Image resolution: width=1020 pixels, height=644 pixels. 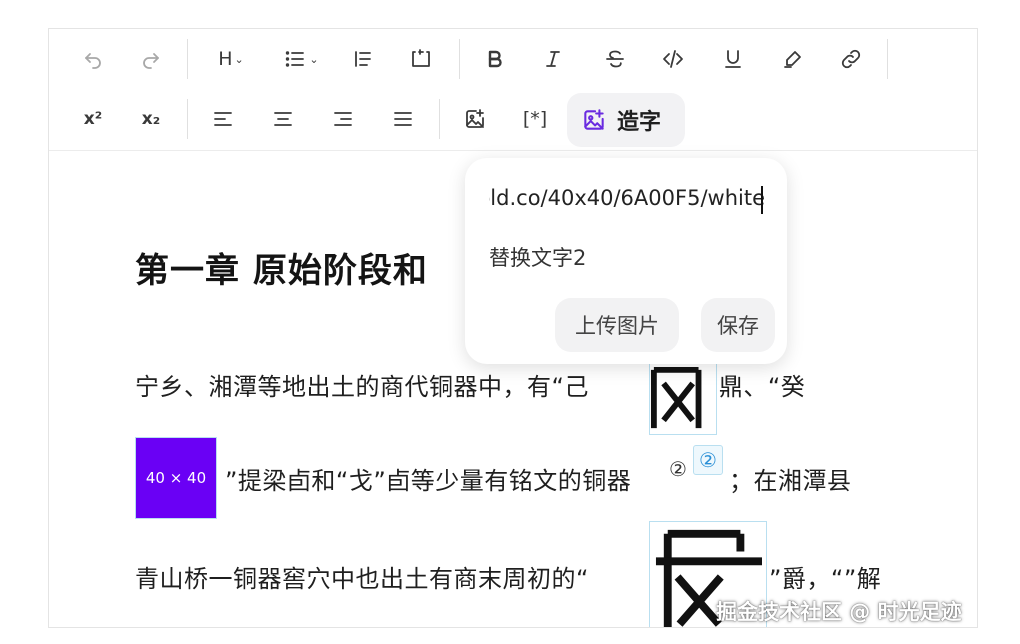 I want to click on italic-icon, so click(x=553, y=59).